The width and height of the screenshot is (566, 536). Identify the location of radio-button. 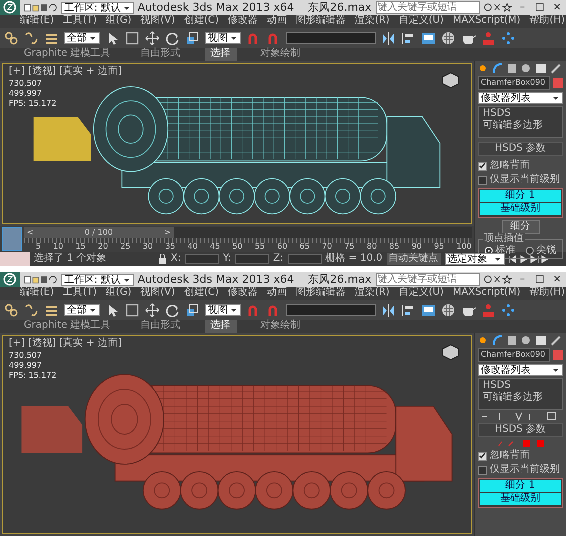
(530, 251).